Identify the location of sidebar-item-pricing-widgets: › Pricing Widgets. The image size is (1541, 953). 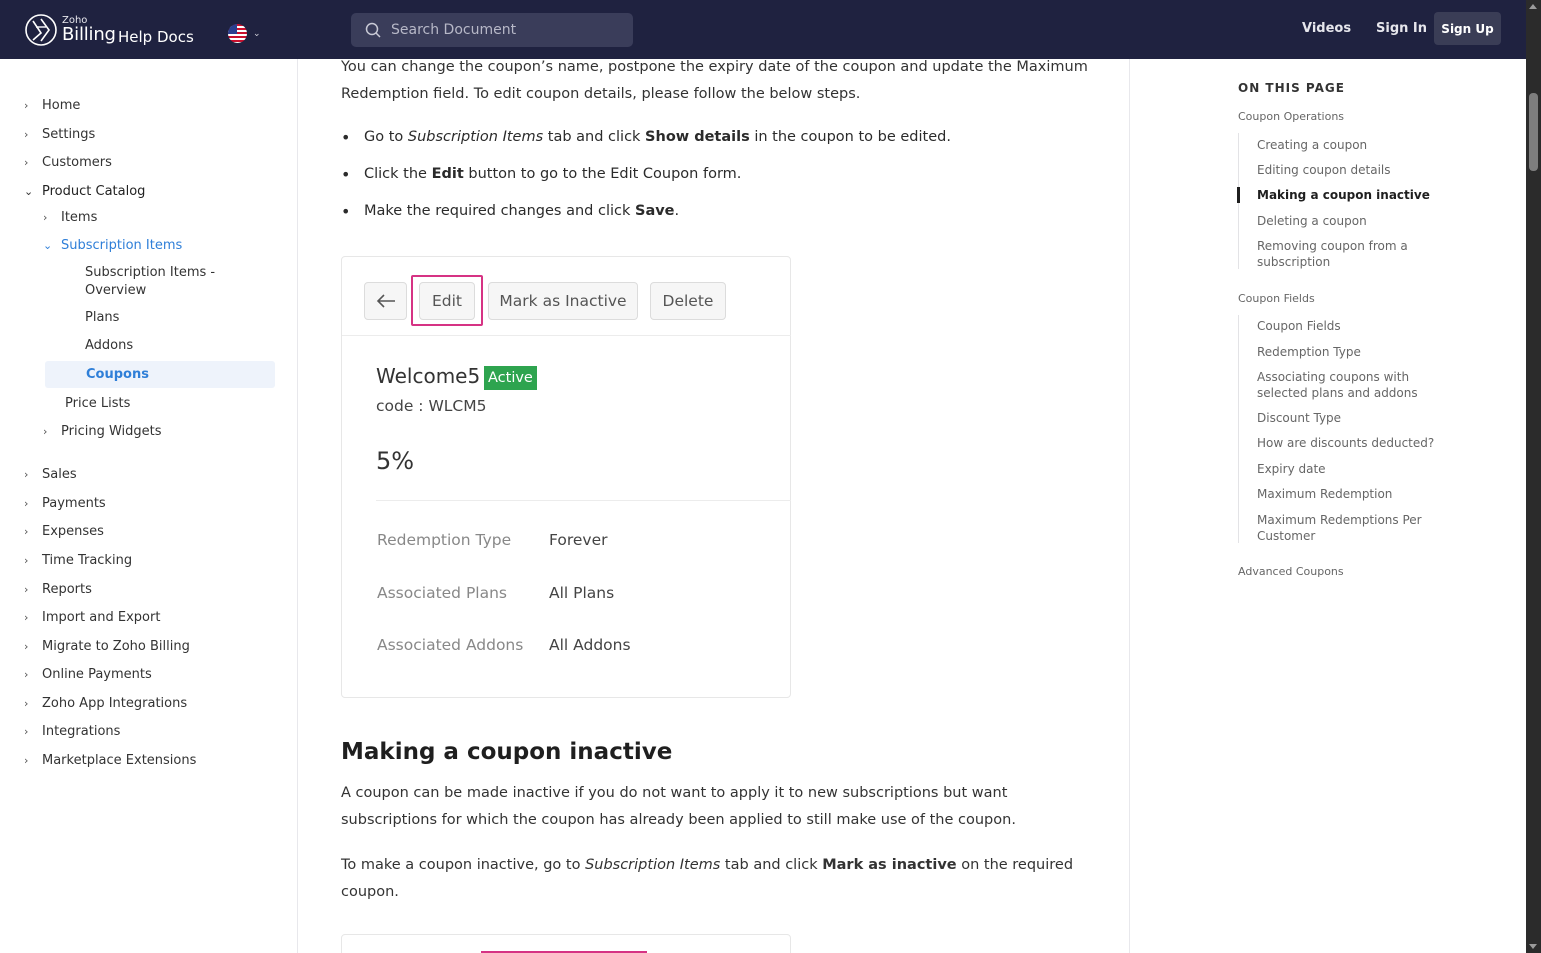
(102, 431).